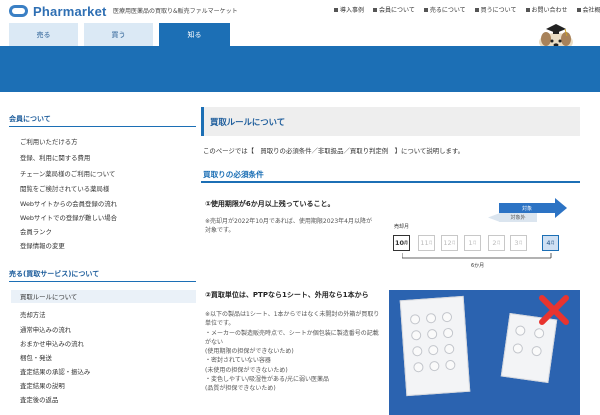 The image size is (600, 415). Describe the element at coordinates (300, 34) in the screenshot. I see `main-tabs: 売る 買う 知る` at that location.